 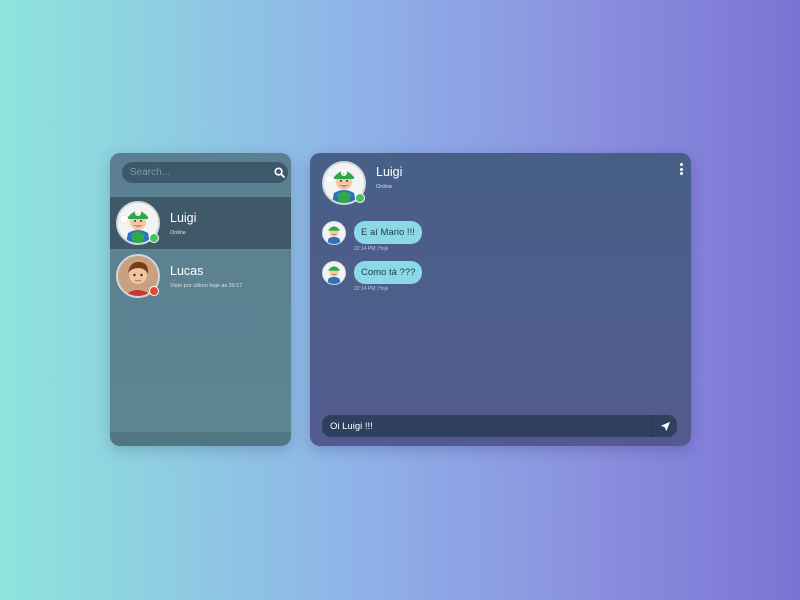 I want to click on contact-item-luigi: L Luigi Online, so click(x=200, y=223).